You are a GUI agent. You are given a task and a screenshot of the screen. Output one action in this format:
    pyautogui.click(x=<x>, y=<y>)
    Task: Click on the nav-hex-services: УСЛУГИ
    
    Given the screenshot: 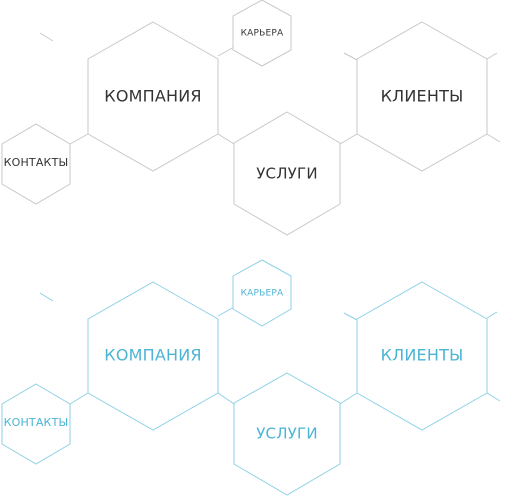 What is the action you would take?
    pyautogui.click(x=287, y=173)
    